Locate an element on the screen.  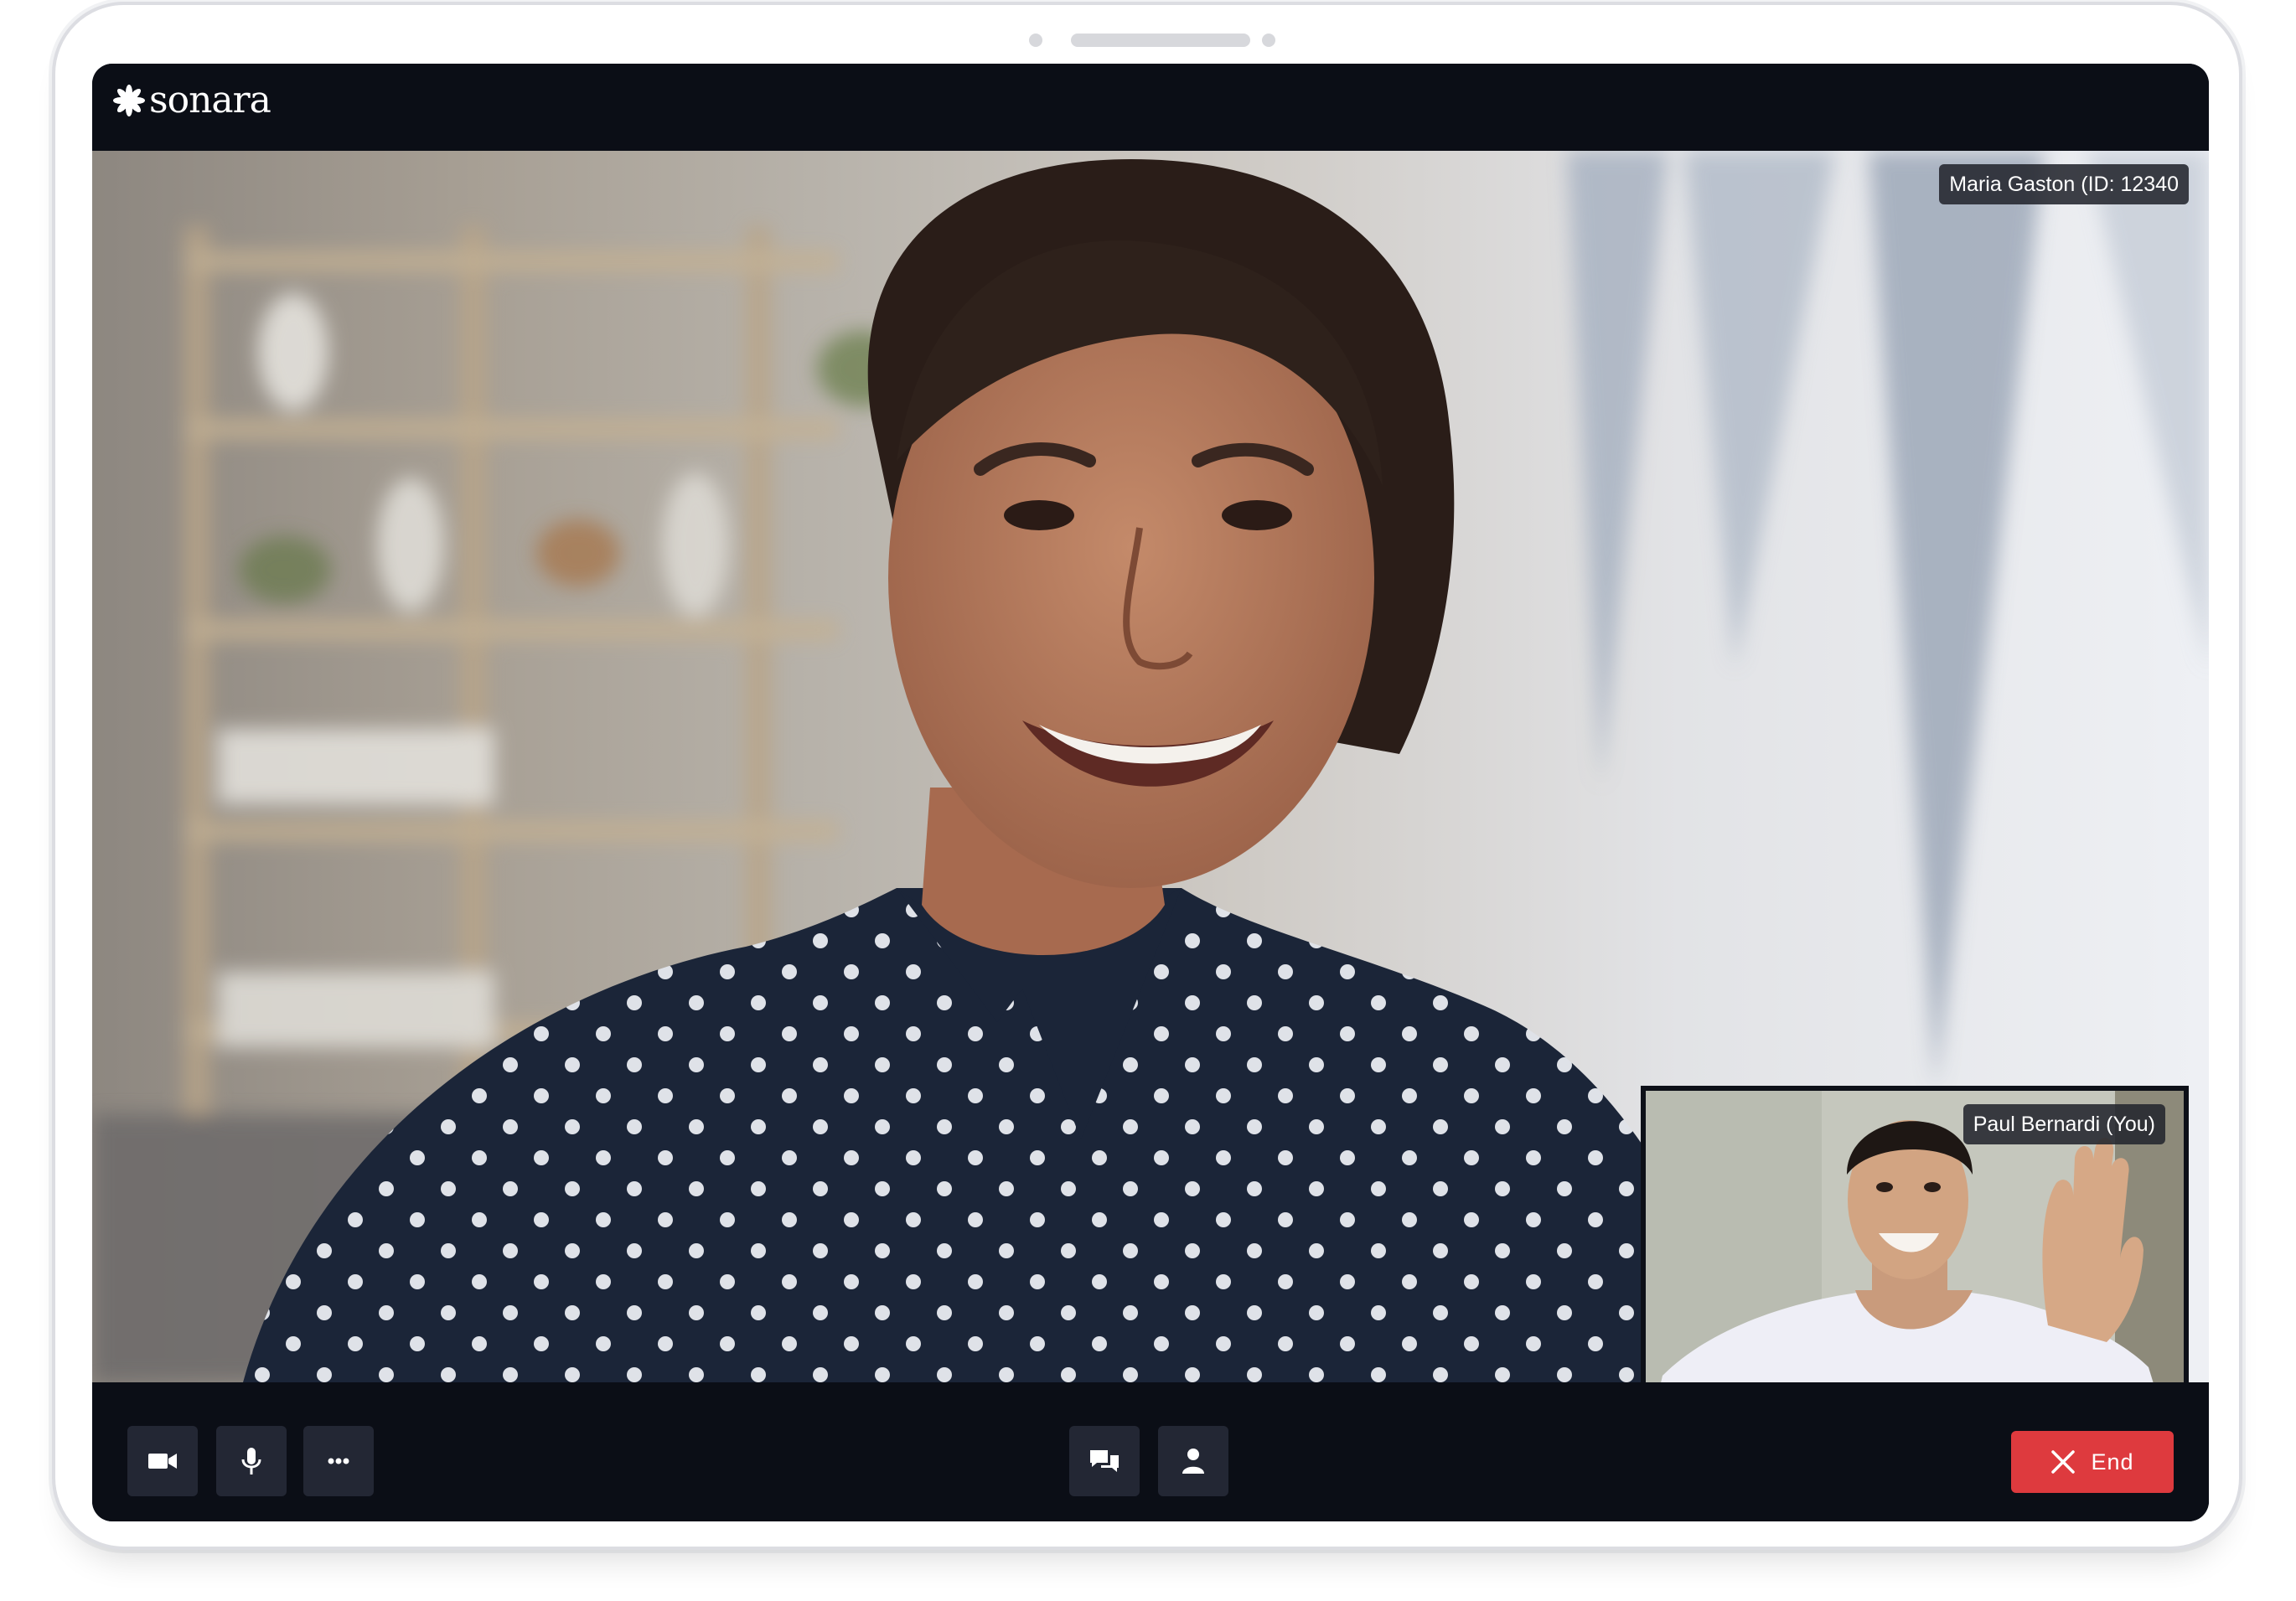
microphone-button is located at coordinates (252, 1461).